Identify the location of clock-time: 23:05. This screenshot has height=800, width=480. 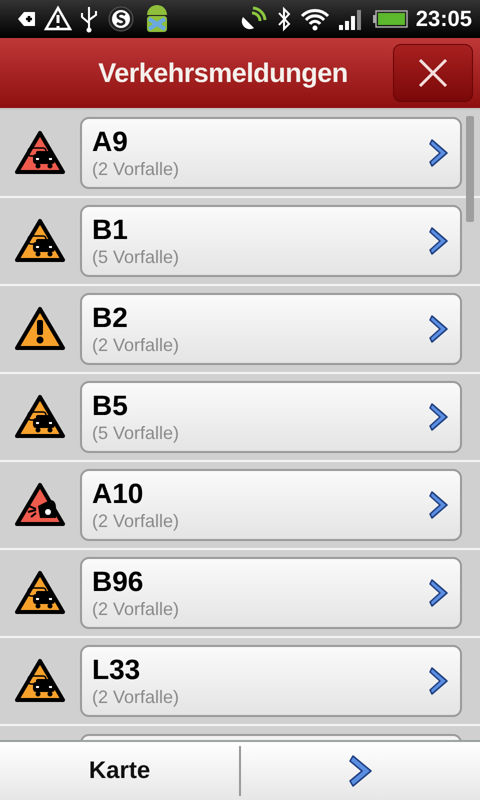
(444, 19).